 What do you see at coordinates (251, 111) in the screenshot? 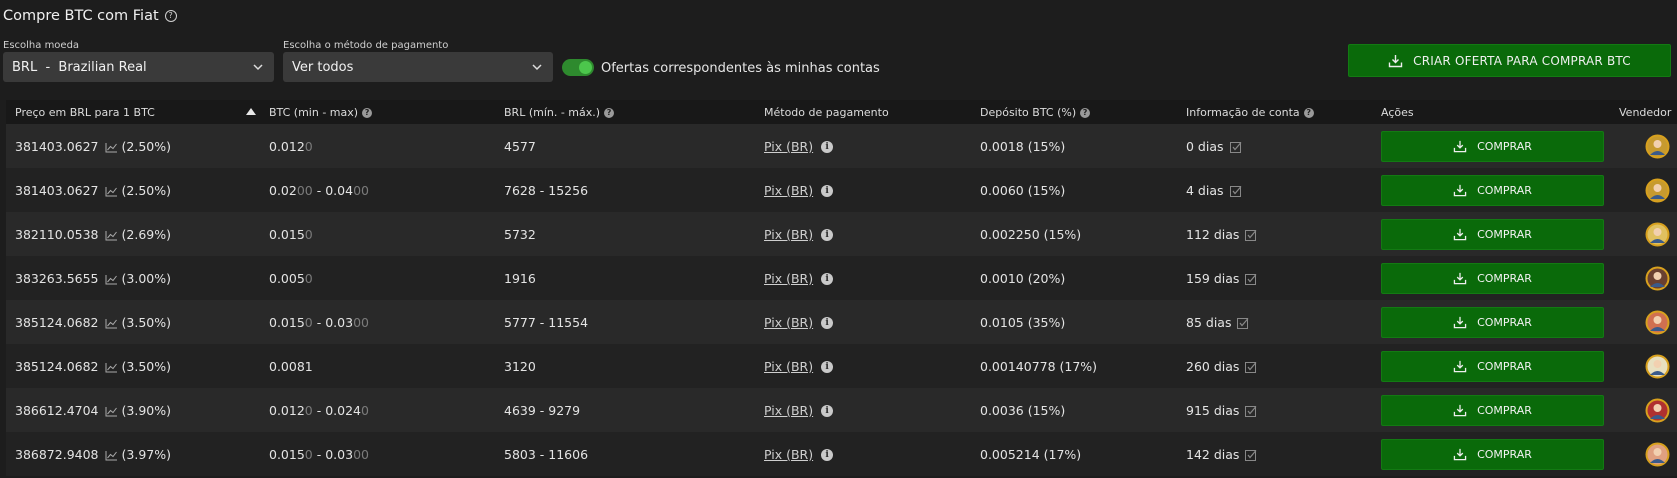
I see `sort-asc-icon` at bounding box center [251, 111].